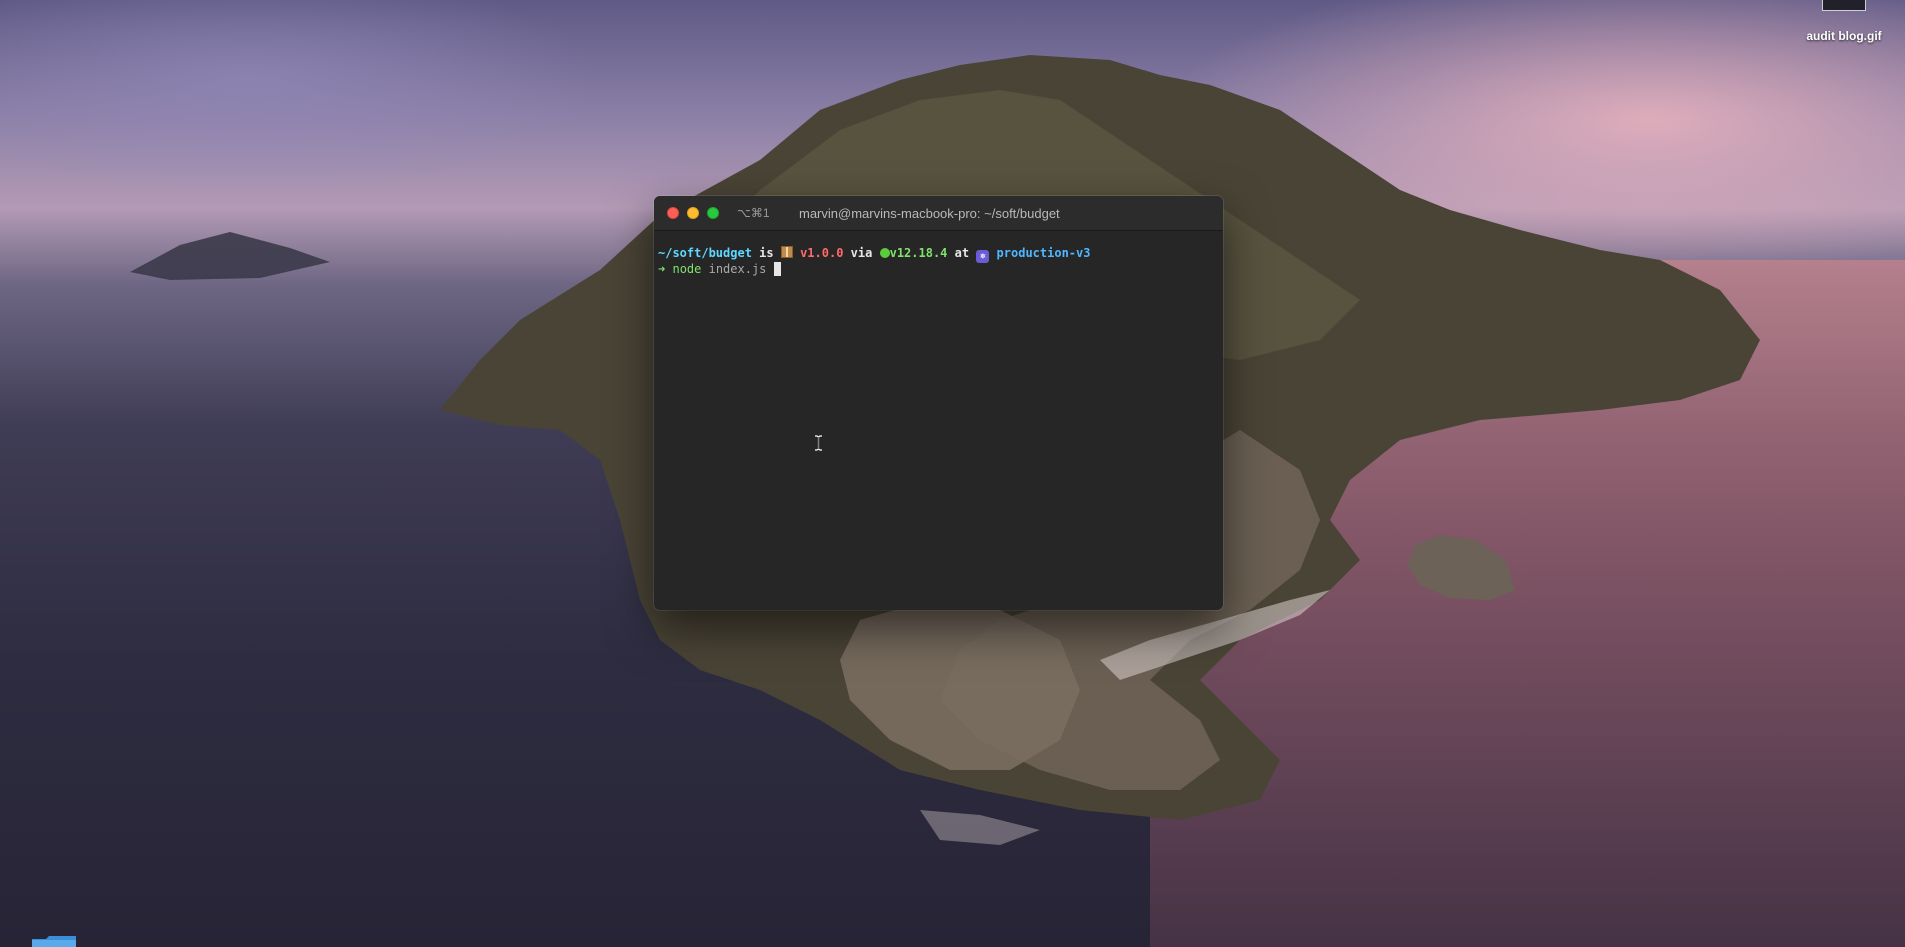 Image resolution: width=1905 pixels, height=947 pixels. What do you see at coordinates (777, 269) in the screenshot?
I see `text-cursor` at bounding box center [777, 269].